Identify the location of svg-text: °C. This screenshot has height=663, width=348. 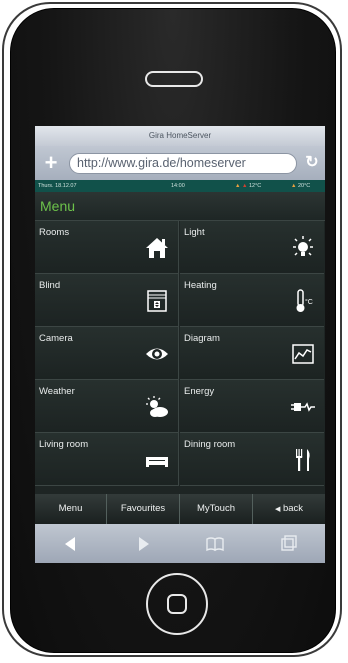
(309, 302).